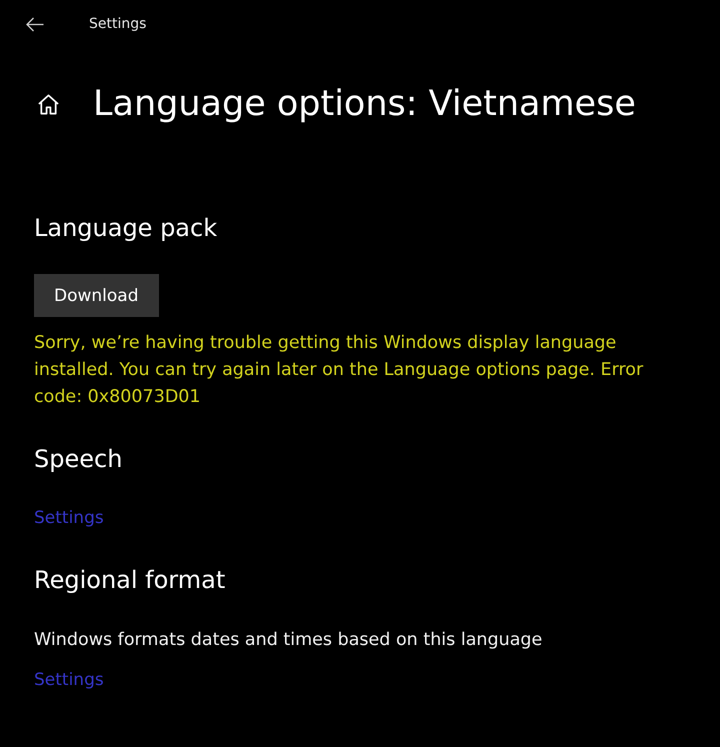  I want to click on section-heading: Language pack, so click(126, 228).